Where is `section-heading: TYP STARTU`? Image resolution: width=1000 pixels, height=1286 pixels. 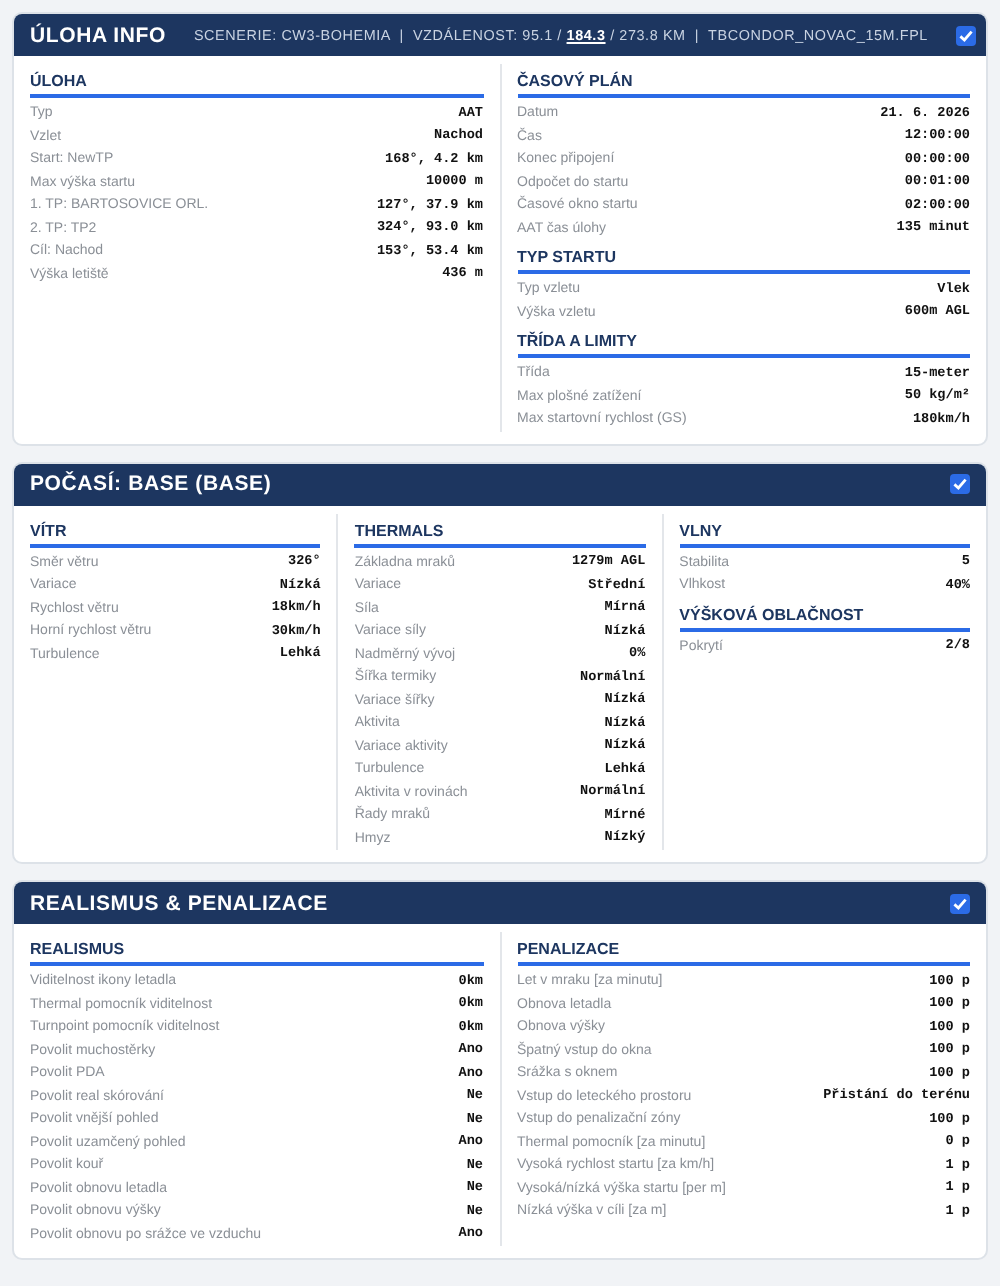
section-heading: TYP STARTU is located at coordinates (743, 257).